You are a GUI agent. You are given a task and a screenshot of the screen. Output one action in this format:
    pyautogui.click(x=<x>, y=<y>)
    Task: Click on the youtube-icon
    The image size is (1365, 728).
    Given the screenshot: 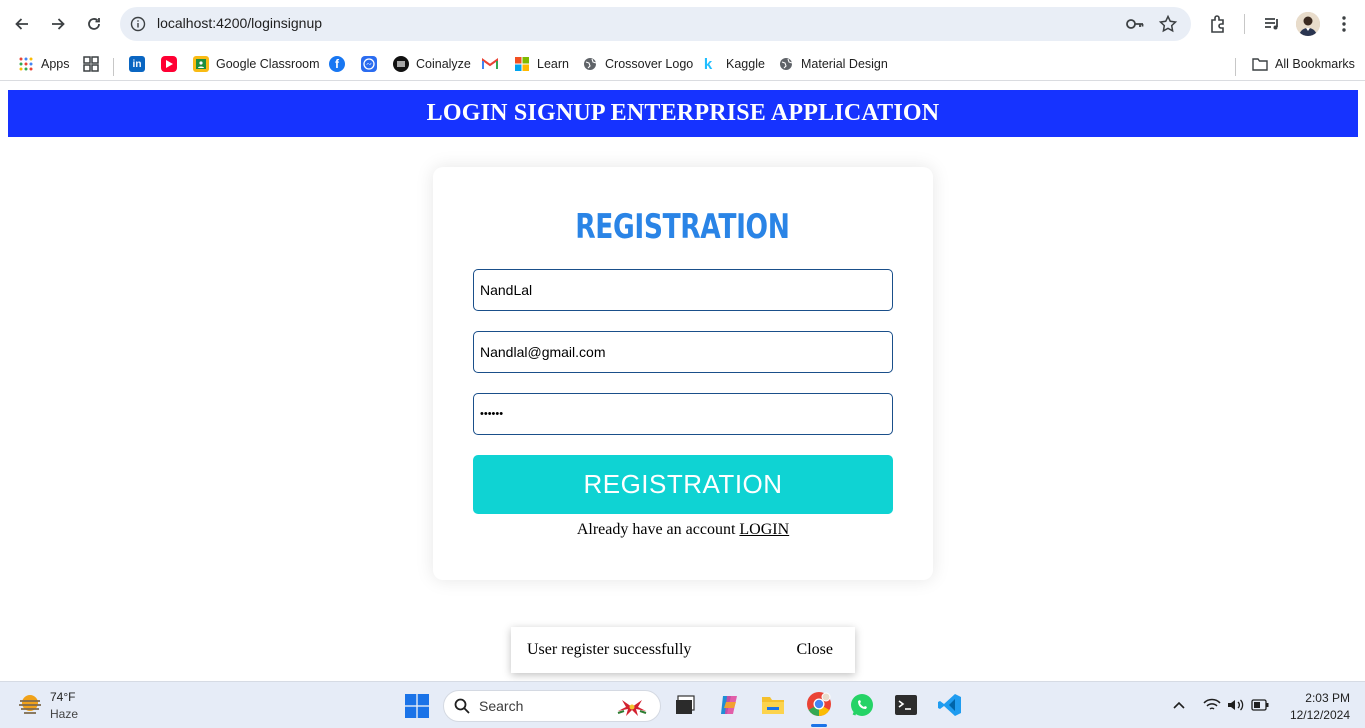 What is the action you would take?
    pyautogui.click(x=169, y=64)
    